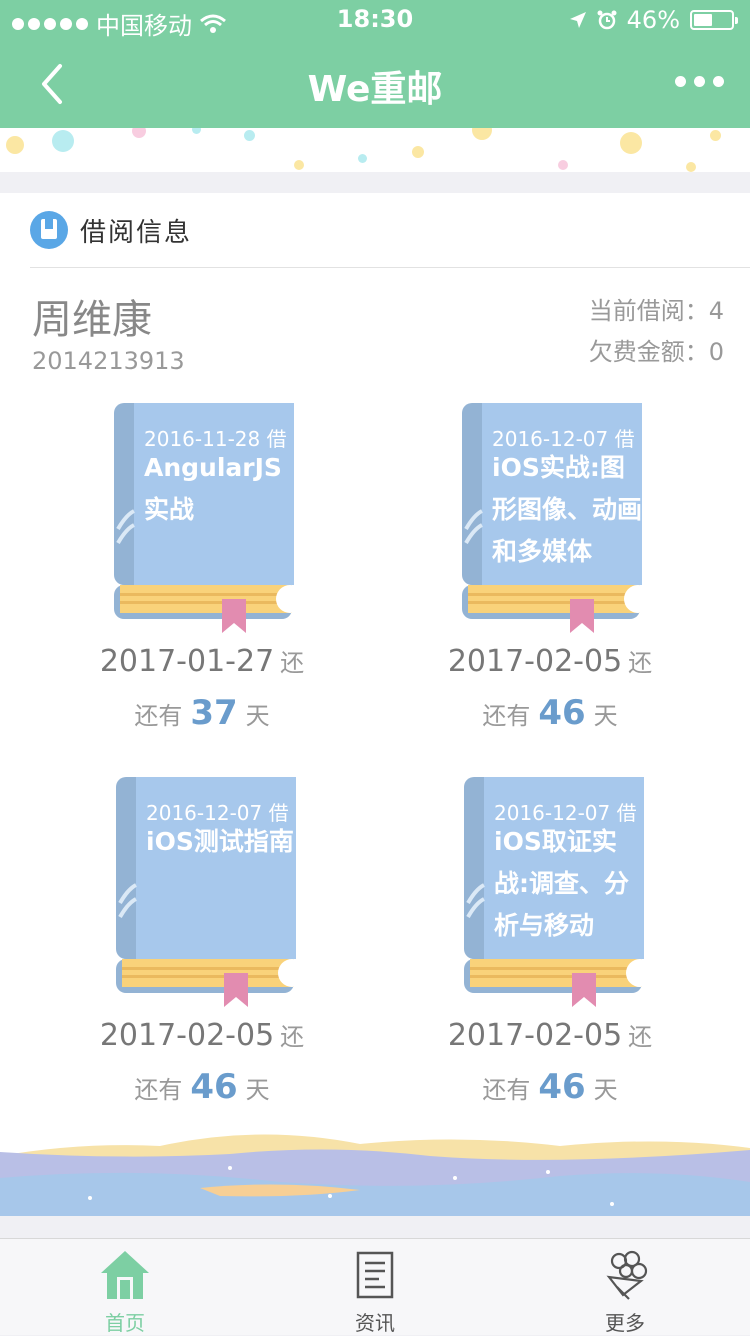 This screenshot has width=750, height=1336. I want to click on book-title: AngularJS实战, so click(213, 488).